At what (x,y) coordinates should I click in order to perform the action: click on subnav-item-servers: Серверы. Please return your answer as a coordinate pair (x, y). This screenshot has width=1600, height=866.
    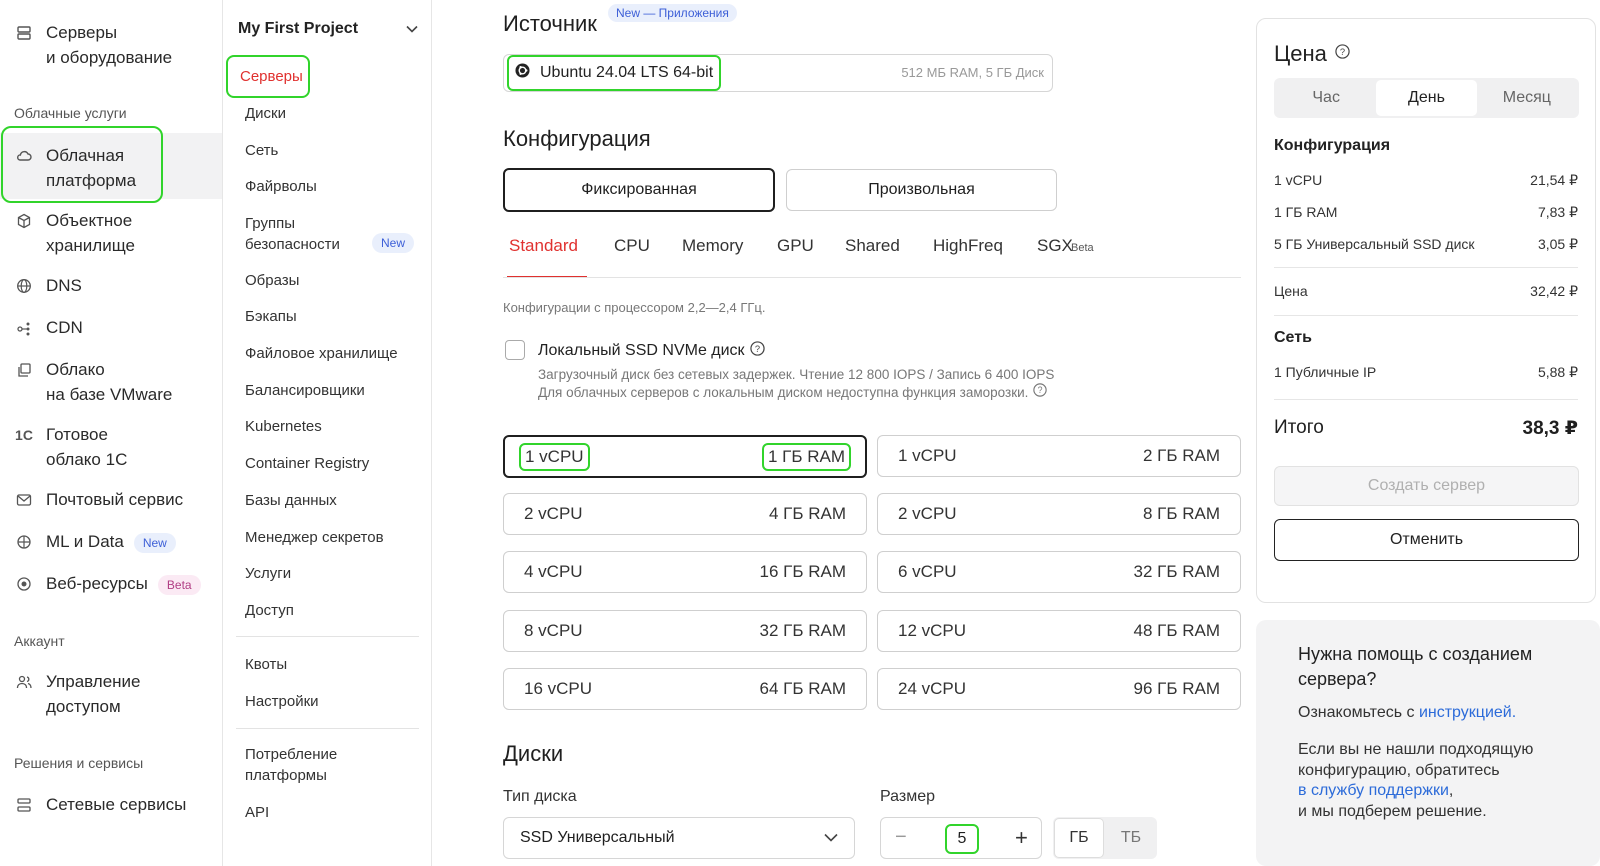
    Looking at the image, I should click on (271, 76).